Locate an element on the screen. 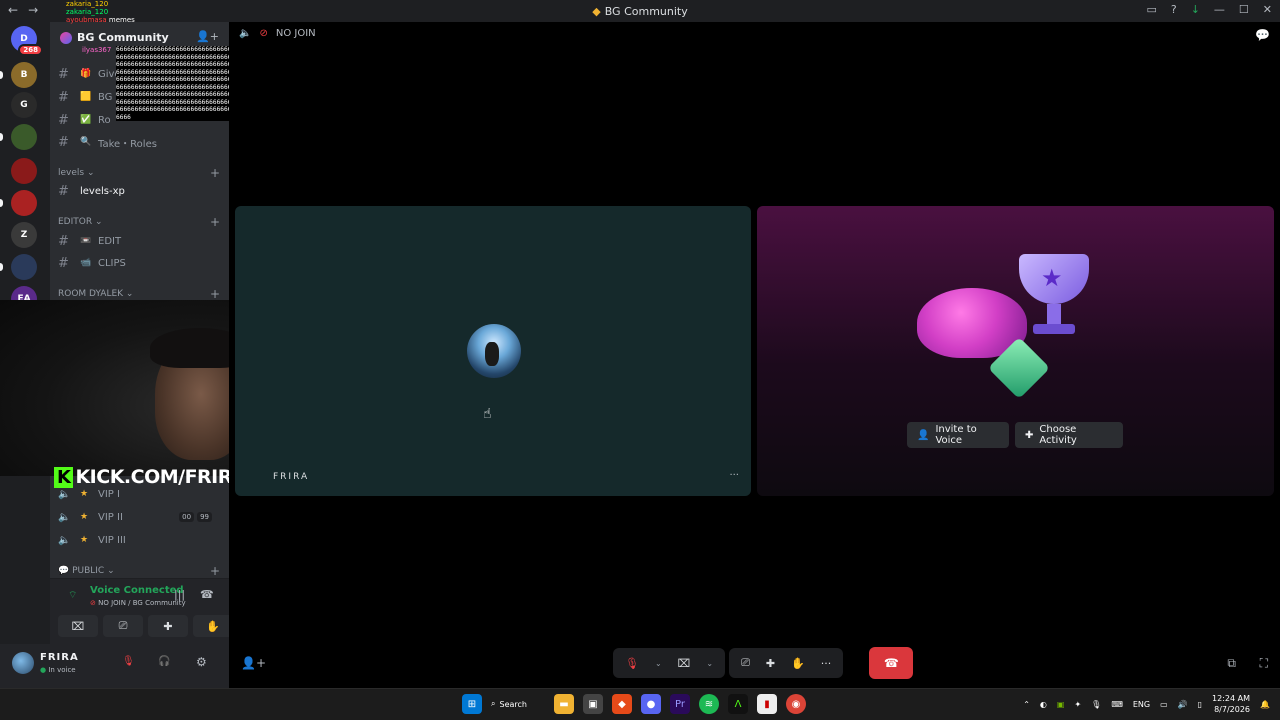  signal-icon: ⌔ is located at coordinates (72, 595).